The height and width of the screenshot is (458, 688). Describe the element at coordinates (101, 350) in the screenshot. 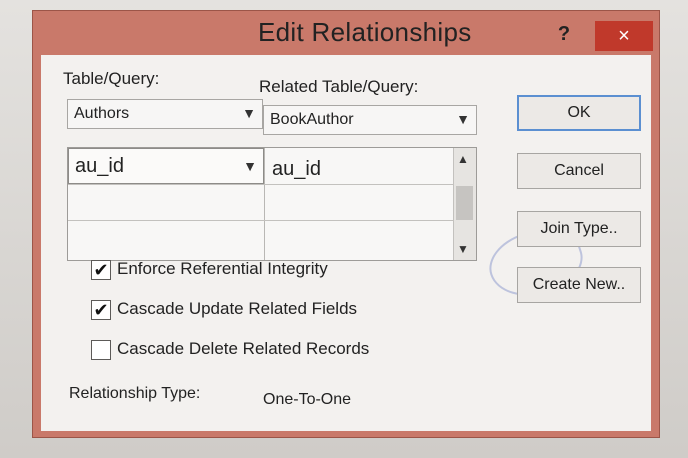

I see `cascade-delete-checkbox` at that location.